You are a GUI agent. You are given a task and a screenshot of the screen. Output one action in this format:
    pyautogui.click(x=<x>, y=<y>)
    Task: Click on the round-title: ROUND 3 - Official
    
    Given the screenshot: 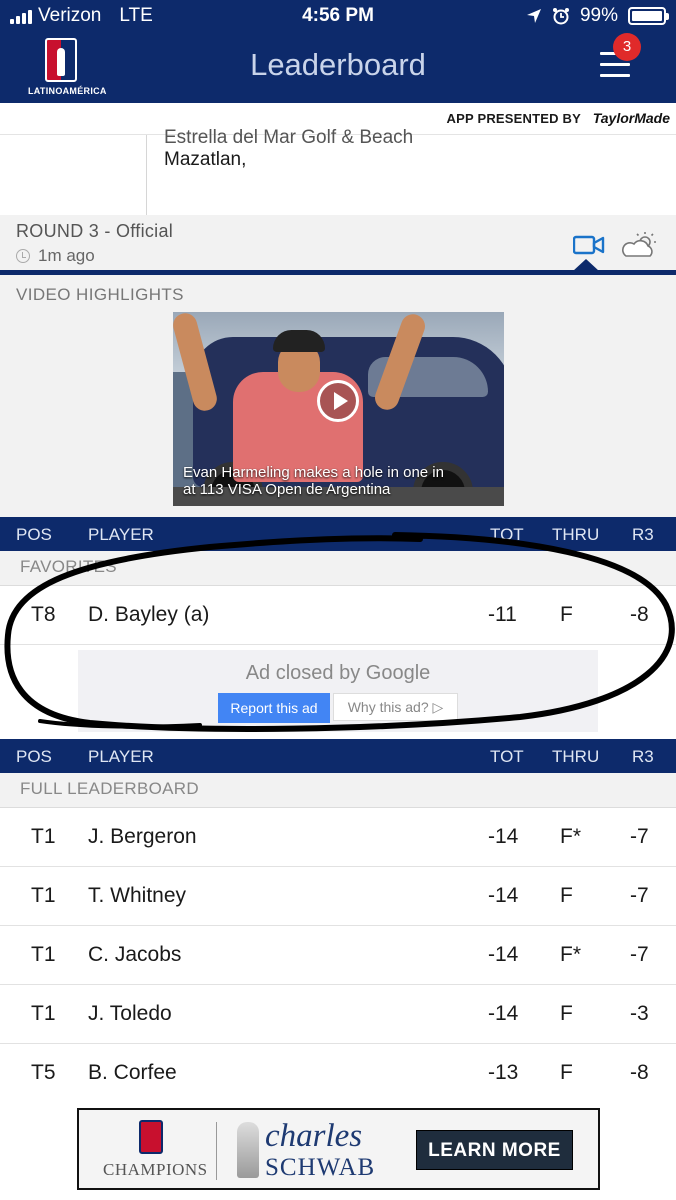 What is the action you would take?
    pyautogui.click(x=95, y=231)
    